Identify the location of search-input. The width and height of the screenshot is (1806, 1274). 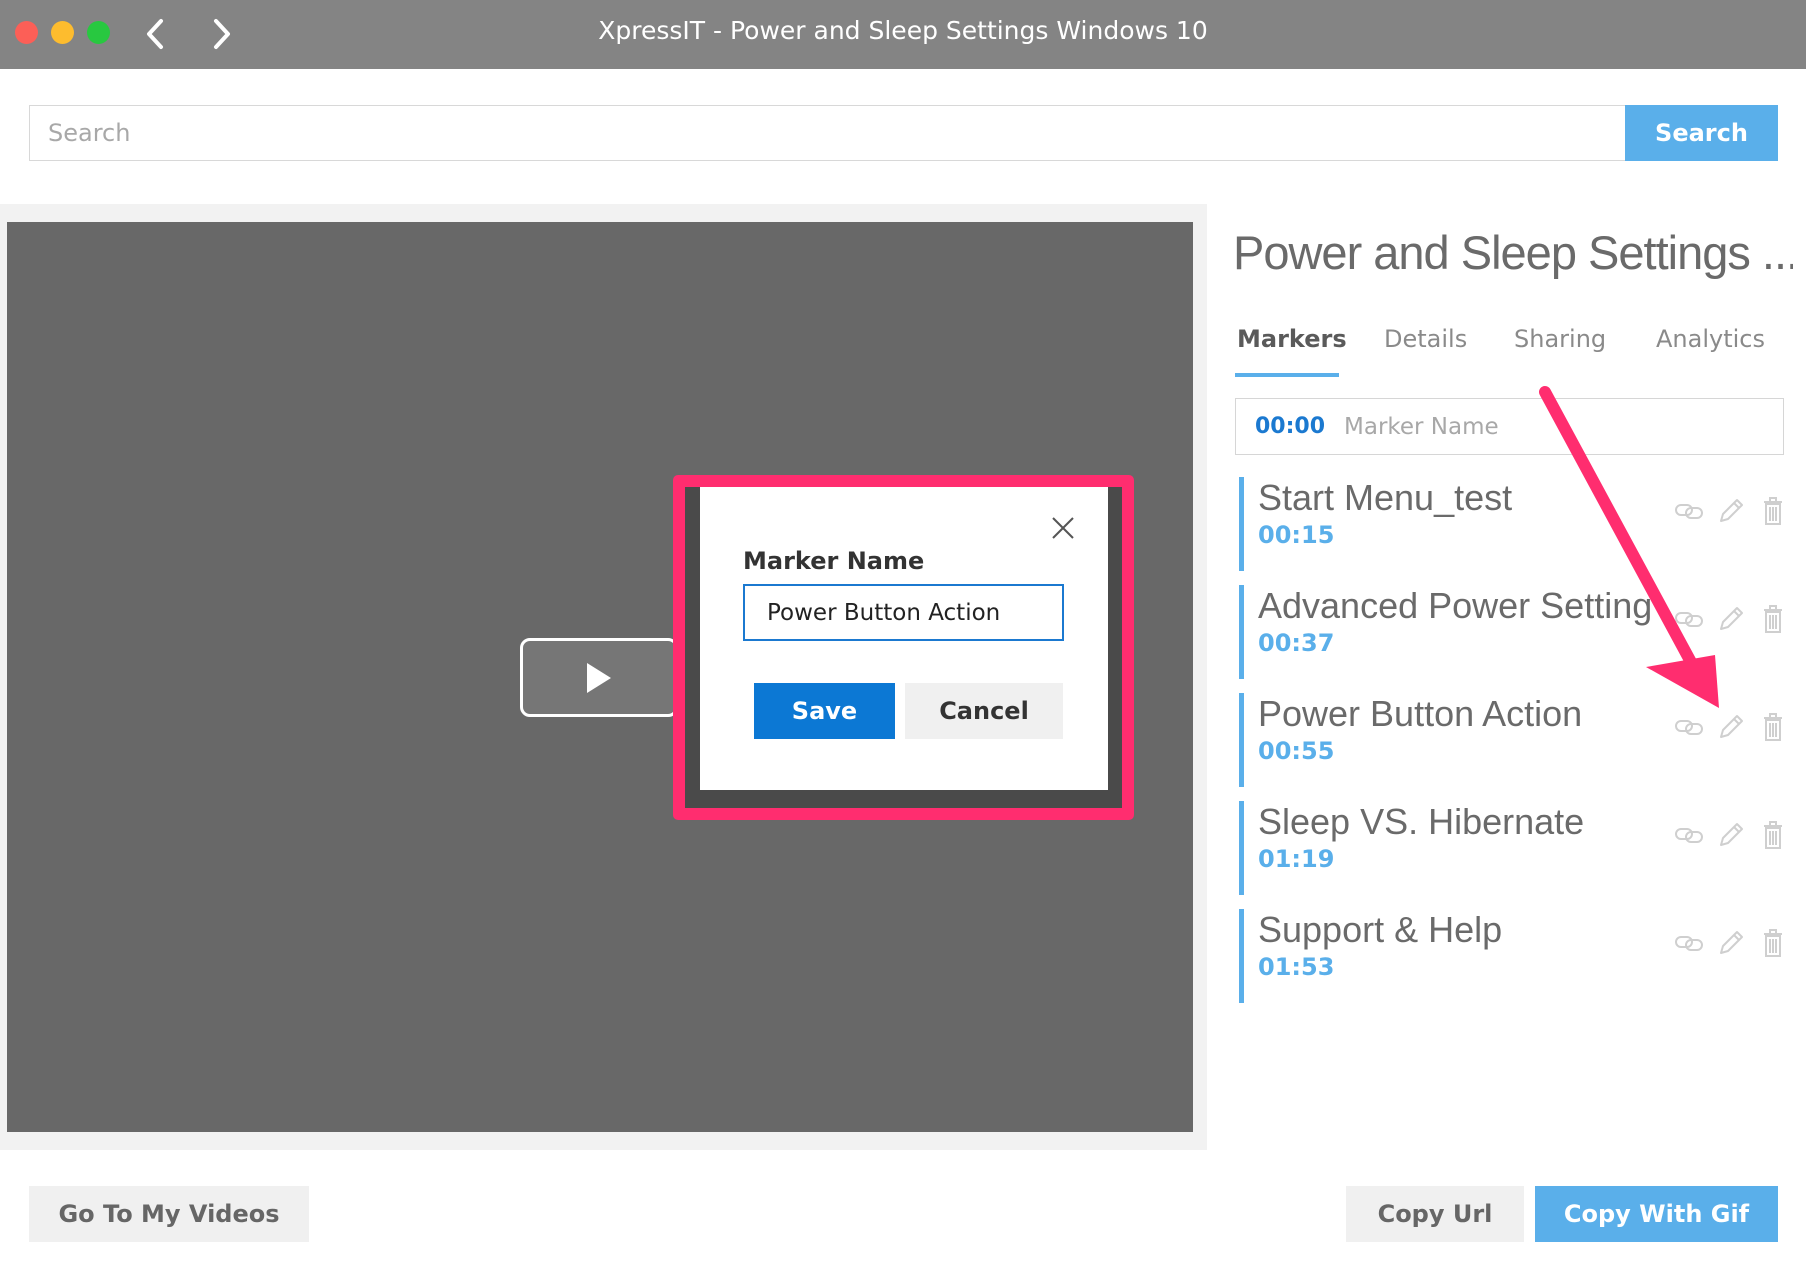
(828, 133).